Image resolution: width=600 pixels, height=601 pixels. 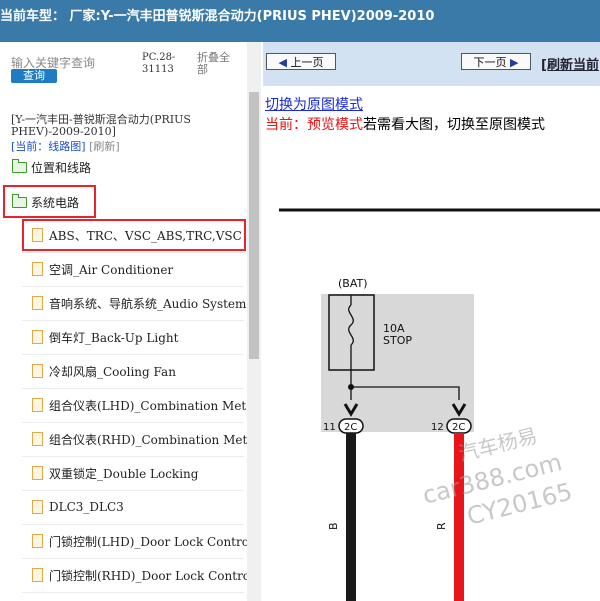 I want to click on relay-block-bg, so click(x=397, y=363).